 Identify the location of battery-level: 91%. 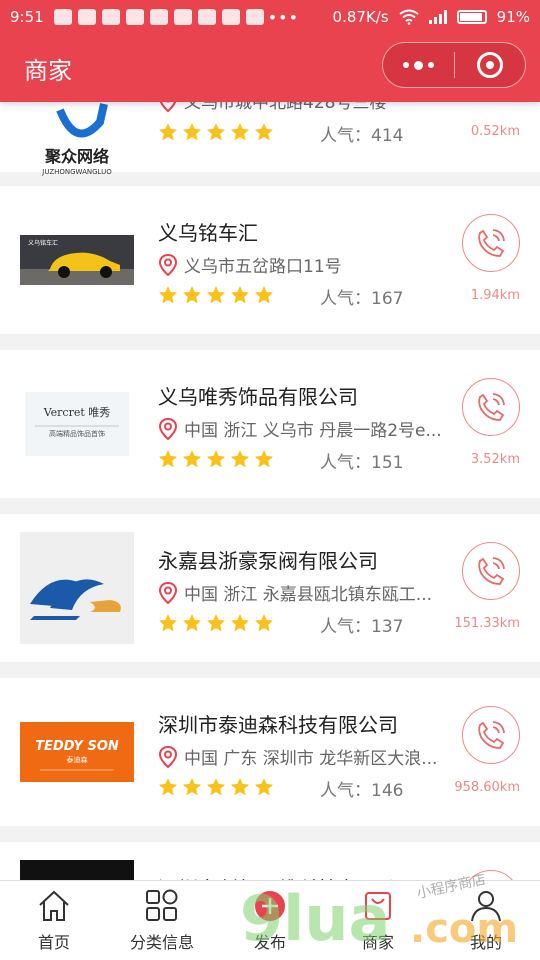
(513, 17).